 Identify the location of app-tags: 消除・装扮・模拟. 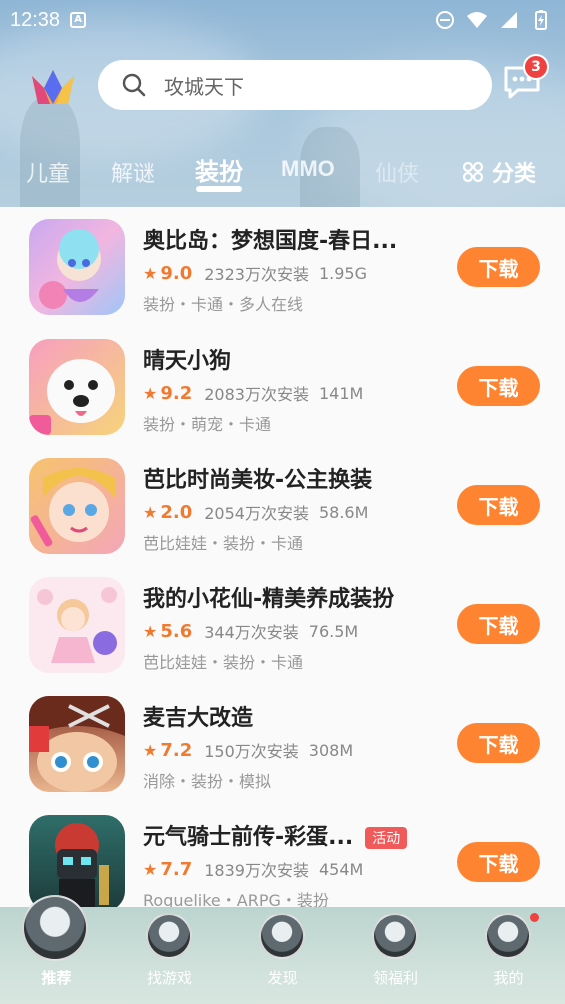
(207, 781).